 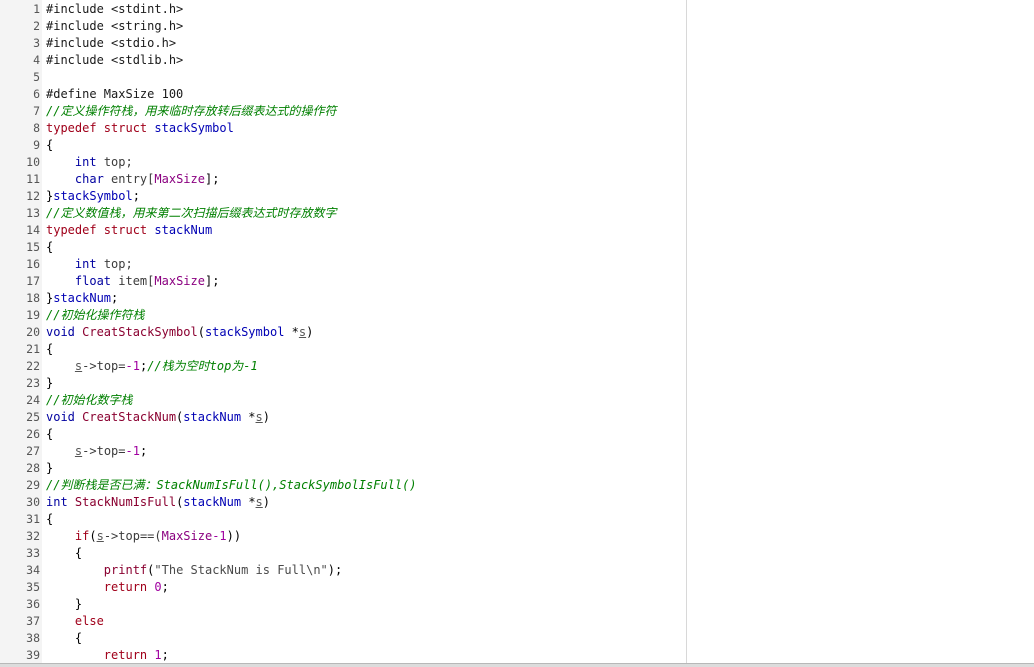 I want to click on code-line: 8 typedef struct stackSymbol, so click(x=343, y=128).